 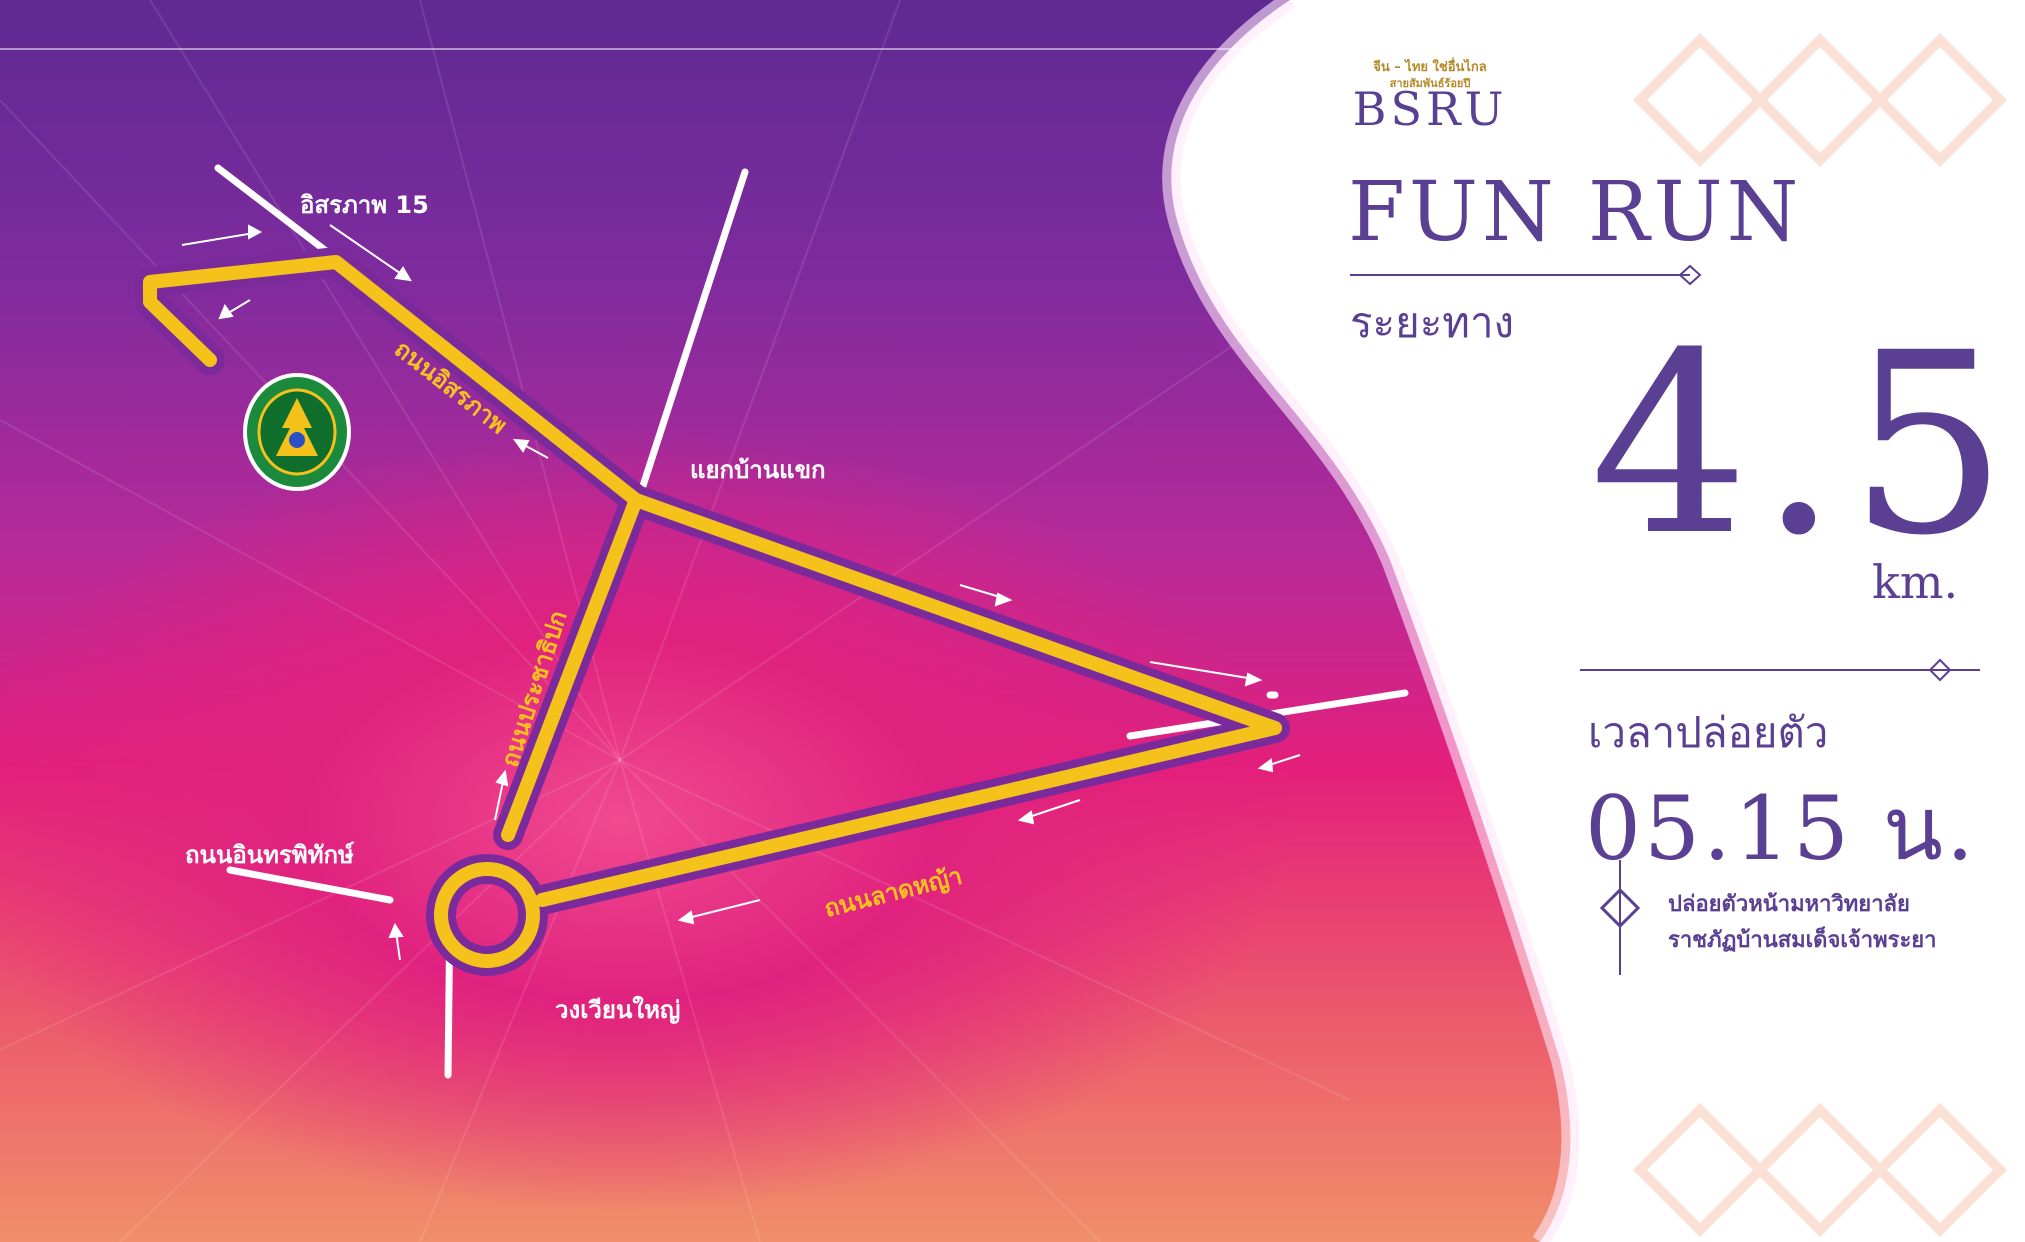 I want to click on start-time-label: เวลาปล่อยตัว, so click(x=1708, y=732).